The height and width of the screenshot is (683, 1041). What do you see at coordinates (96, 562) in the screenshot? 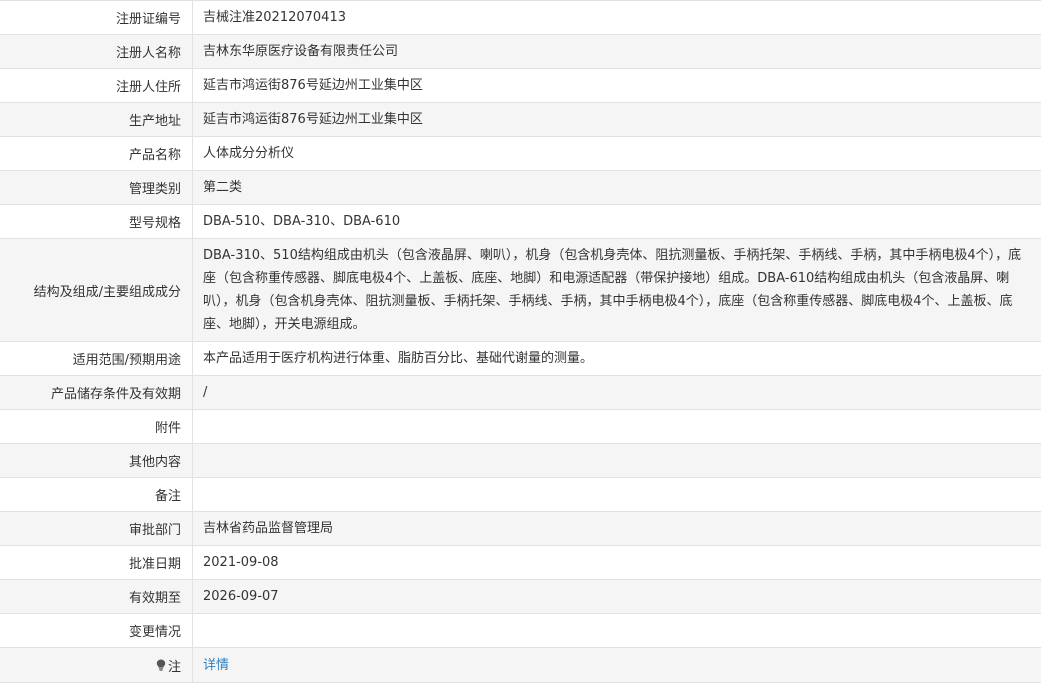
I see `row-label: 批准日期` at bounding box center [96, 562].